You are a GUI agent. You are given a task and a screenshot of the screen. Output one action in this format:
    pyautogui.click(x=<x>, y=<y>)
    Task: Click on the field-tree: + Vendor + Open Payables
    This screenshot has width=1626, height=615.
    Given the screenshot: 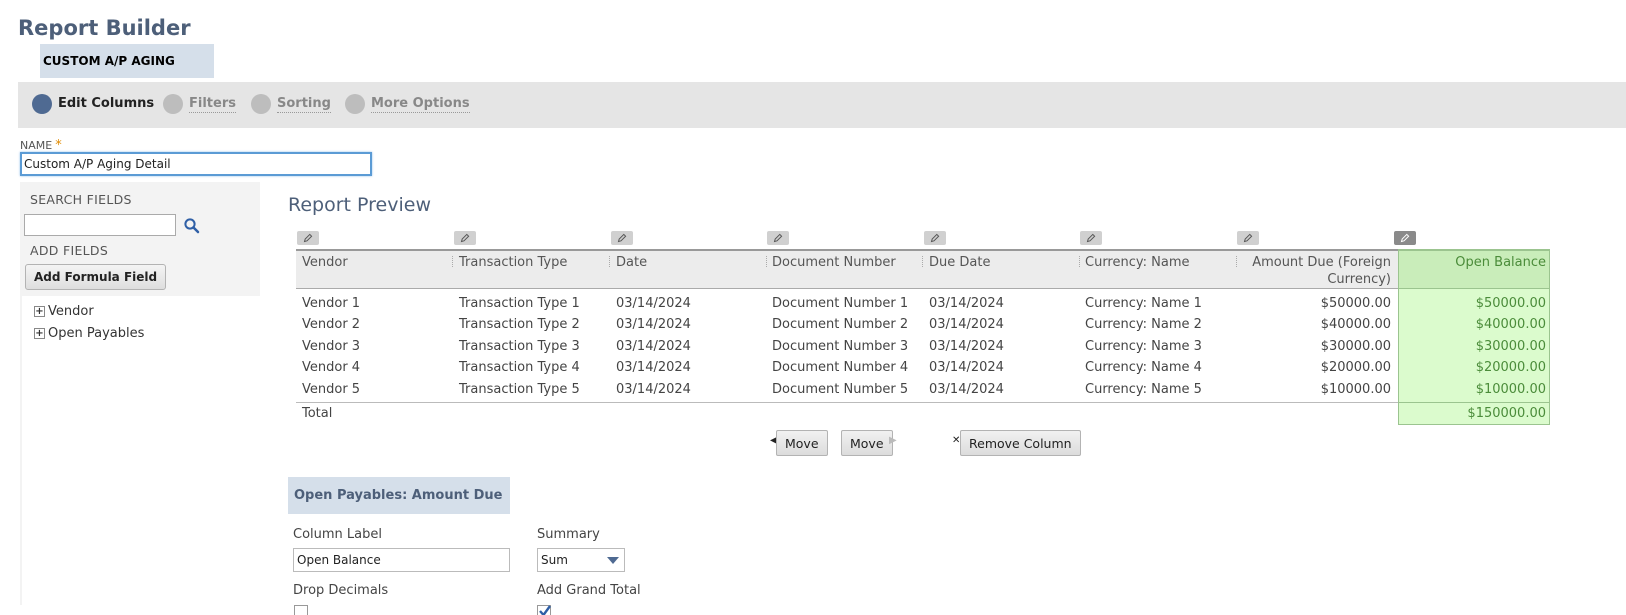 What is the action you would take?
    pyautogui.click(x=141, y=450)
    